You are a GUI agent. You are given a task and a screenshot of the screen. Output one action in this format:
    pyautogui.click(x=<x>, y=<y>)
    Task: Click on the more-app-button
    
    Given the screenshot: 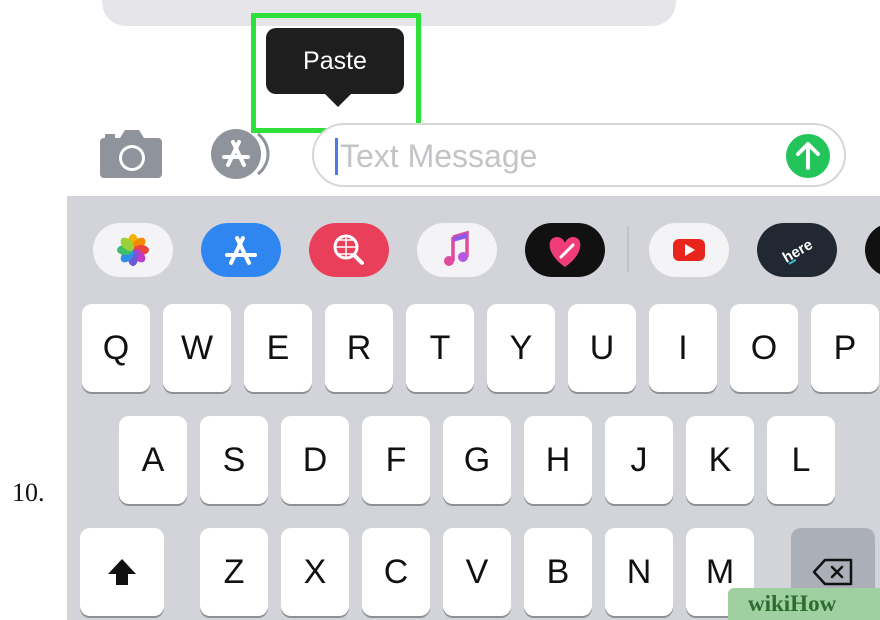 What is the action you would take?
    pyautogui.click(x=872, y=250)
    